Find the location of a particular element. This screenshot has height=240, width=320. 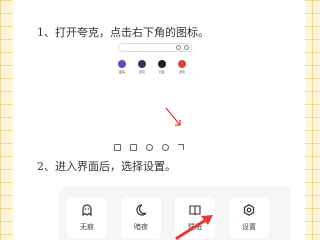

purple-circle-icon is located at coordinates (122, 64).